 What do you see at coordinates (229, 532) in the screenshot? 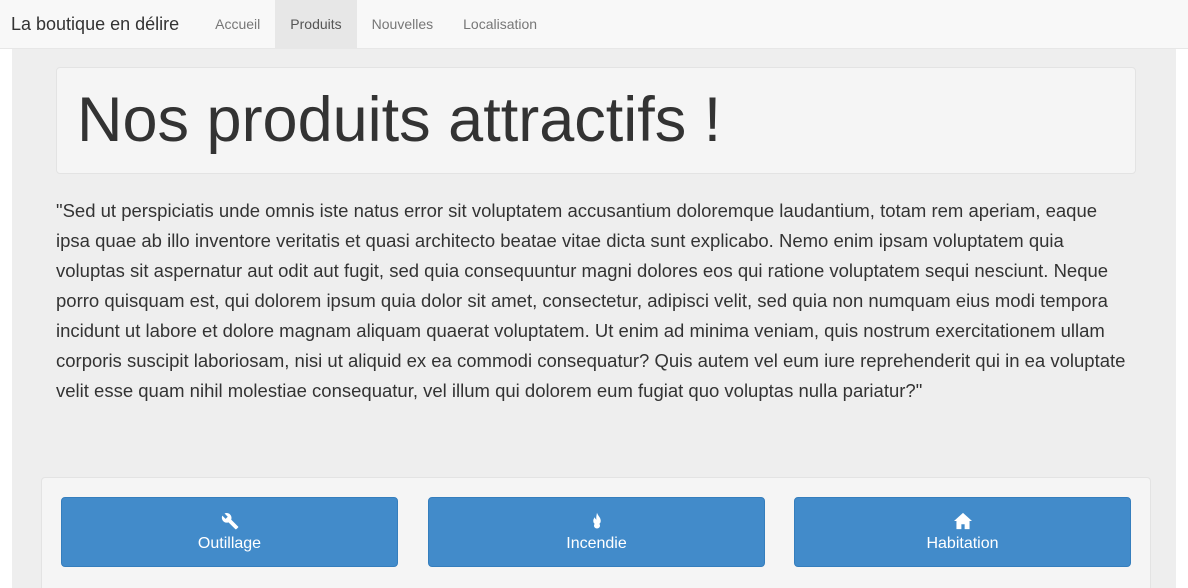
I see `outillage-button: Outillage` at bounding box center [229, 532].